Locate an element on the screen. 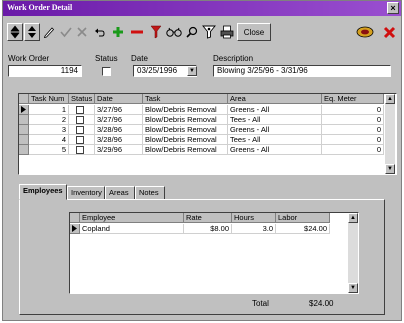  query-button is located at coordinates (209, 32).